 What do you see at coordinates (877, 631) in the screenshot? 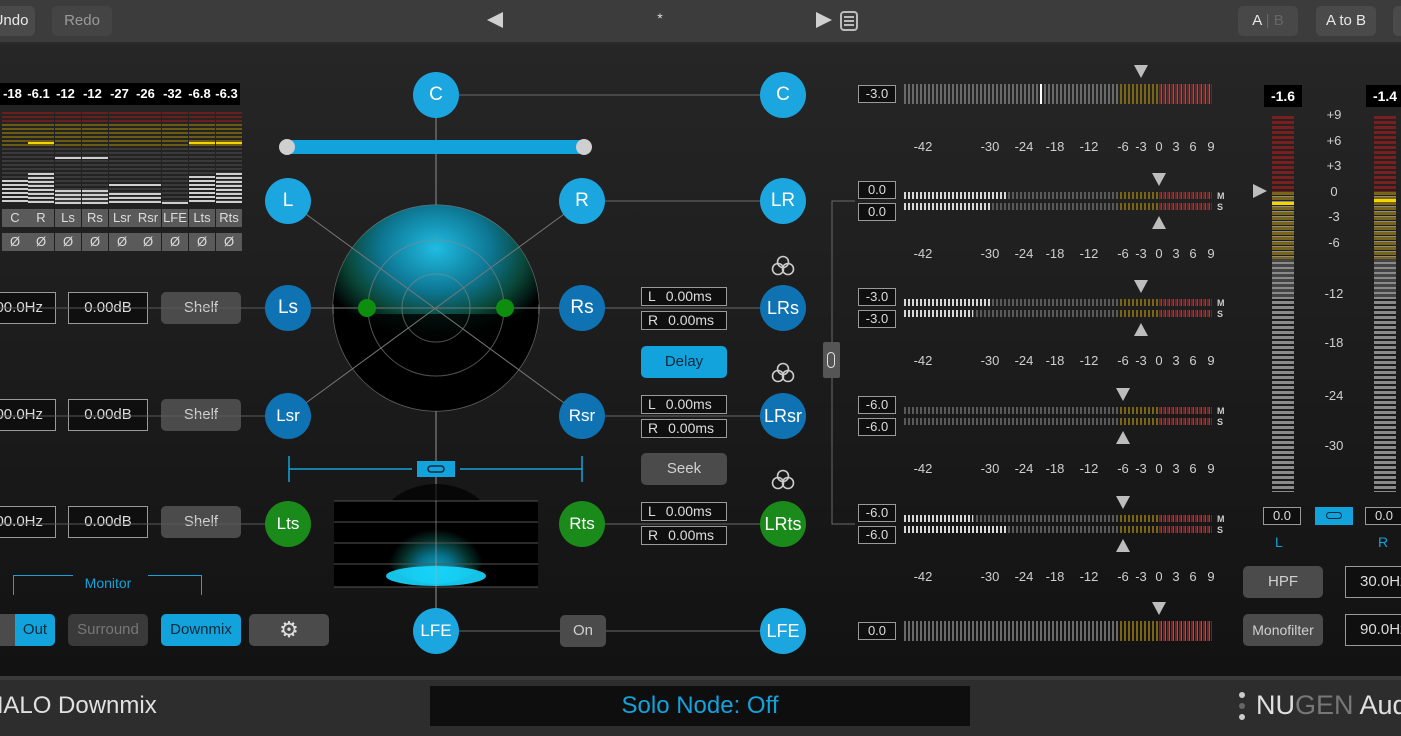
I see `output-gain-field: 0.0` at bounding box center [877, 631].